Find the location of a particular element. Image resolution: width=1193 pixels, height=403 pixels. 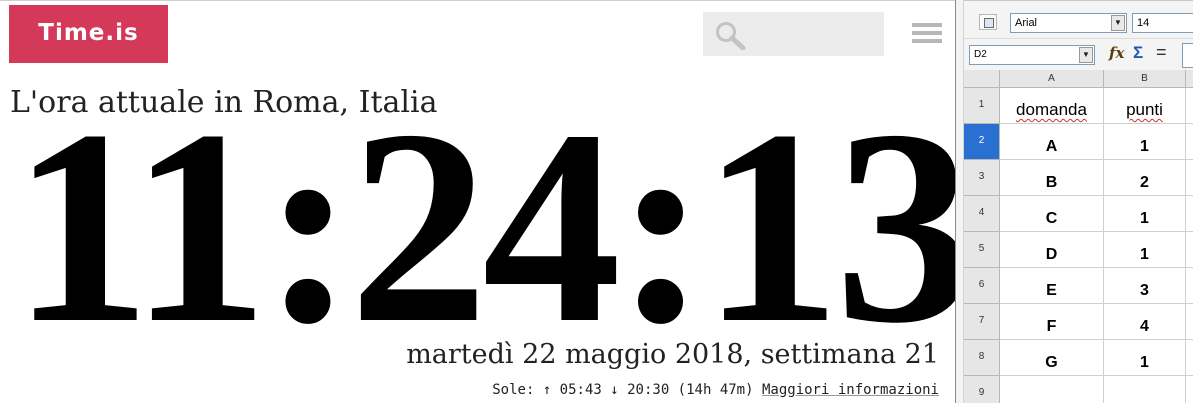

table-row: 7 F 4 is located at coordinates (1078, 322).